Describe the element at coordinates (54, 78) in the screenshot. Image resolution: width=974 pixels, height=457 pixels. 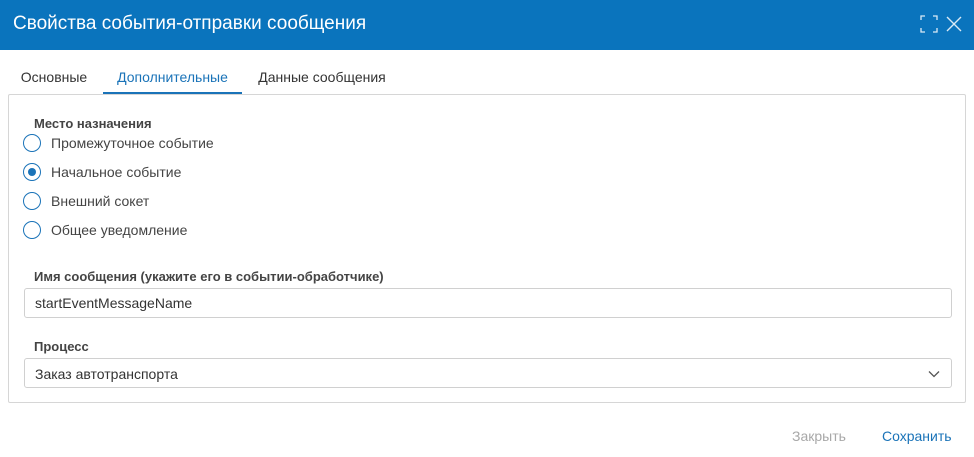
I see `tab-main: Основные` at that location.